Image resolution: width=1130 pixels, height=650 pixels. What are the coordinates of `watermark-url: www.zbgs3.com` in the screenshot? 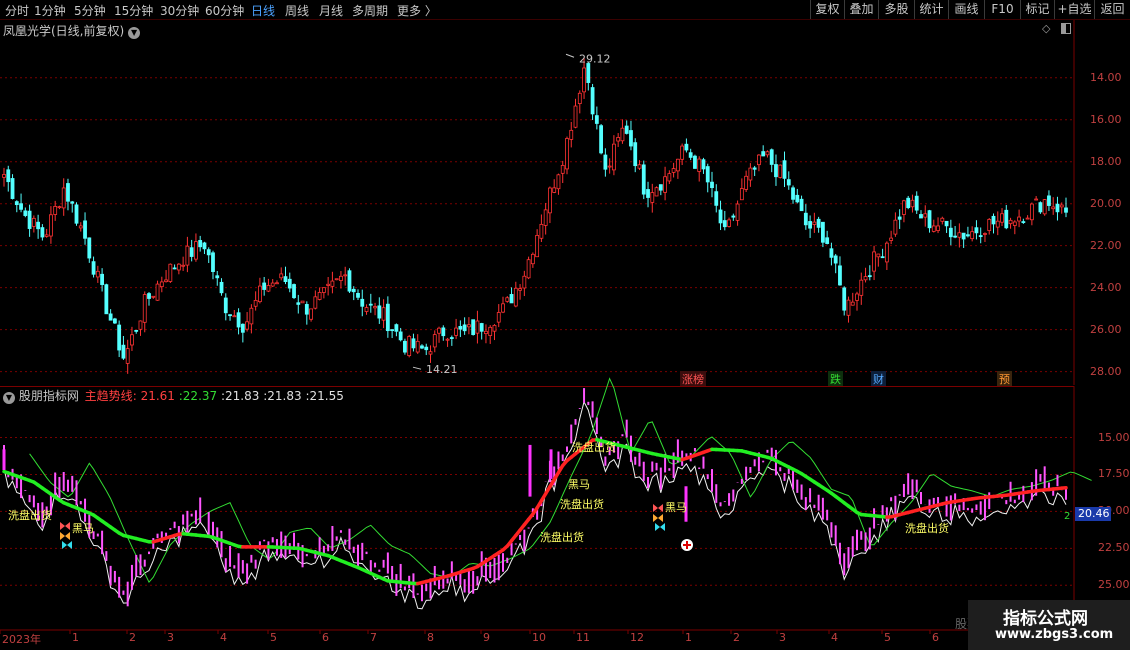 It's located at (1054, 634).